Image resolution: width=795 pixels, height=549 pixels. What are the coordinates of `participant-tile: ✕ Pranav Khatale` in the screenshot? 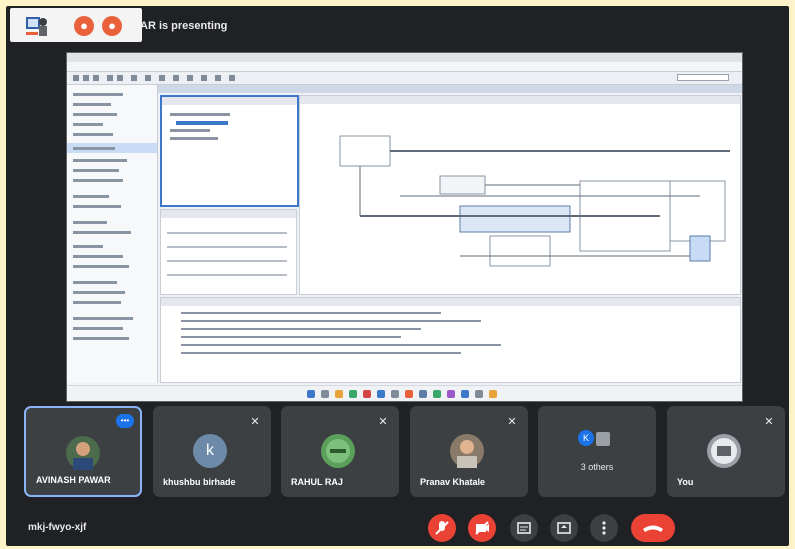 It's located at (469, 451).